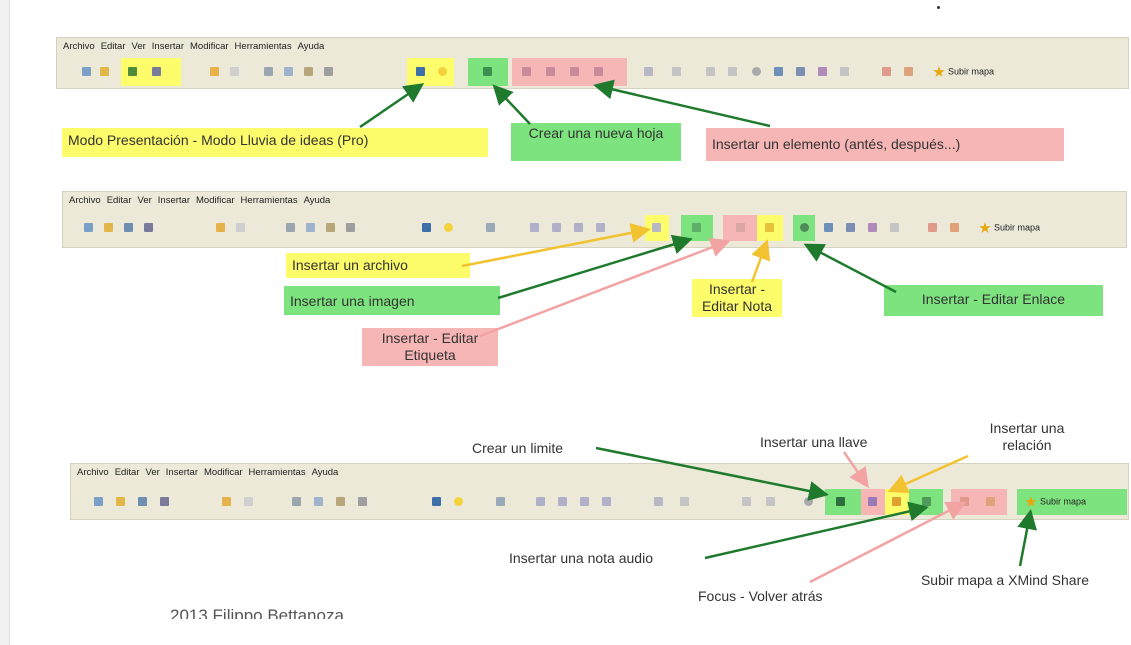 The width and height of the screenshot is (1131, 645). I want to click on arrow-crear-limite, so click(712, 473).